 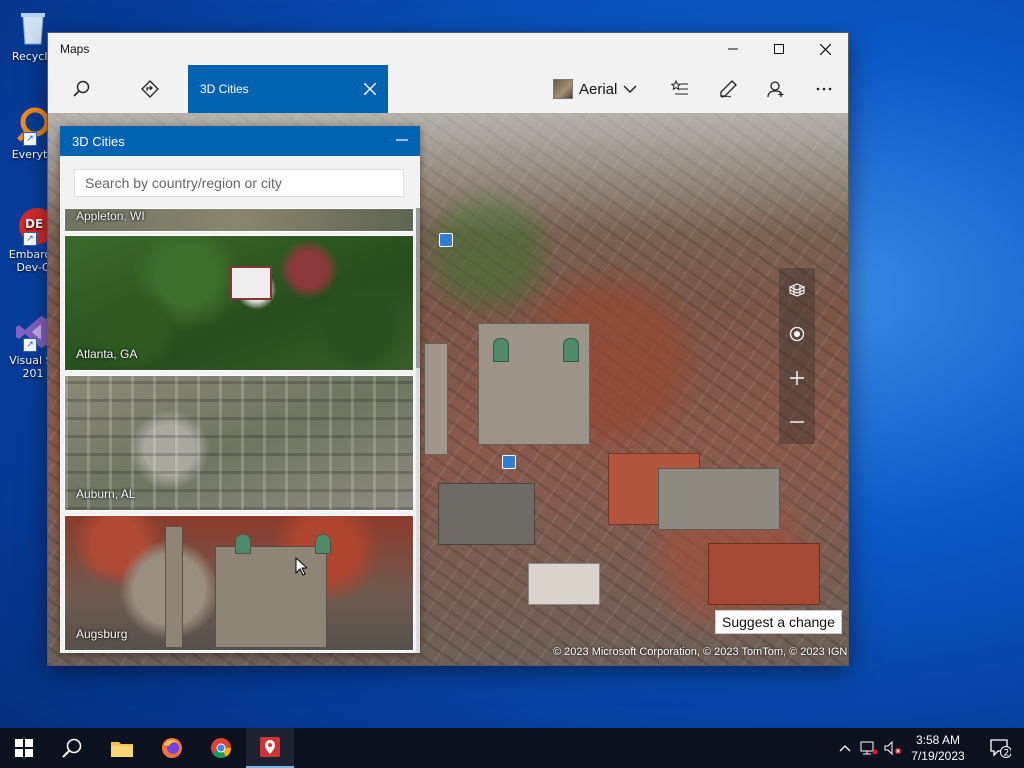 I want to click on maximize-icon, so click(x=779, y=49).